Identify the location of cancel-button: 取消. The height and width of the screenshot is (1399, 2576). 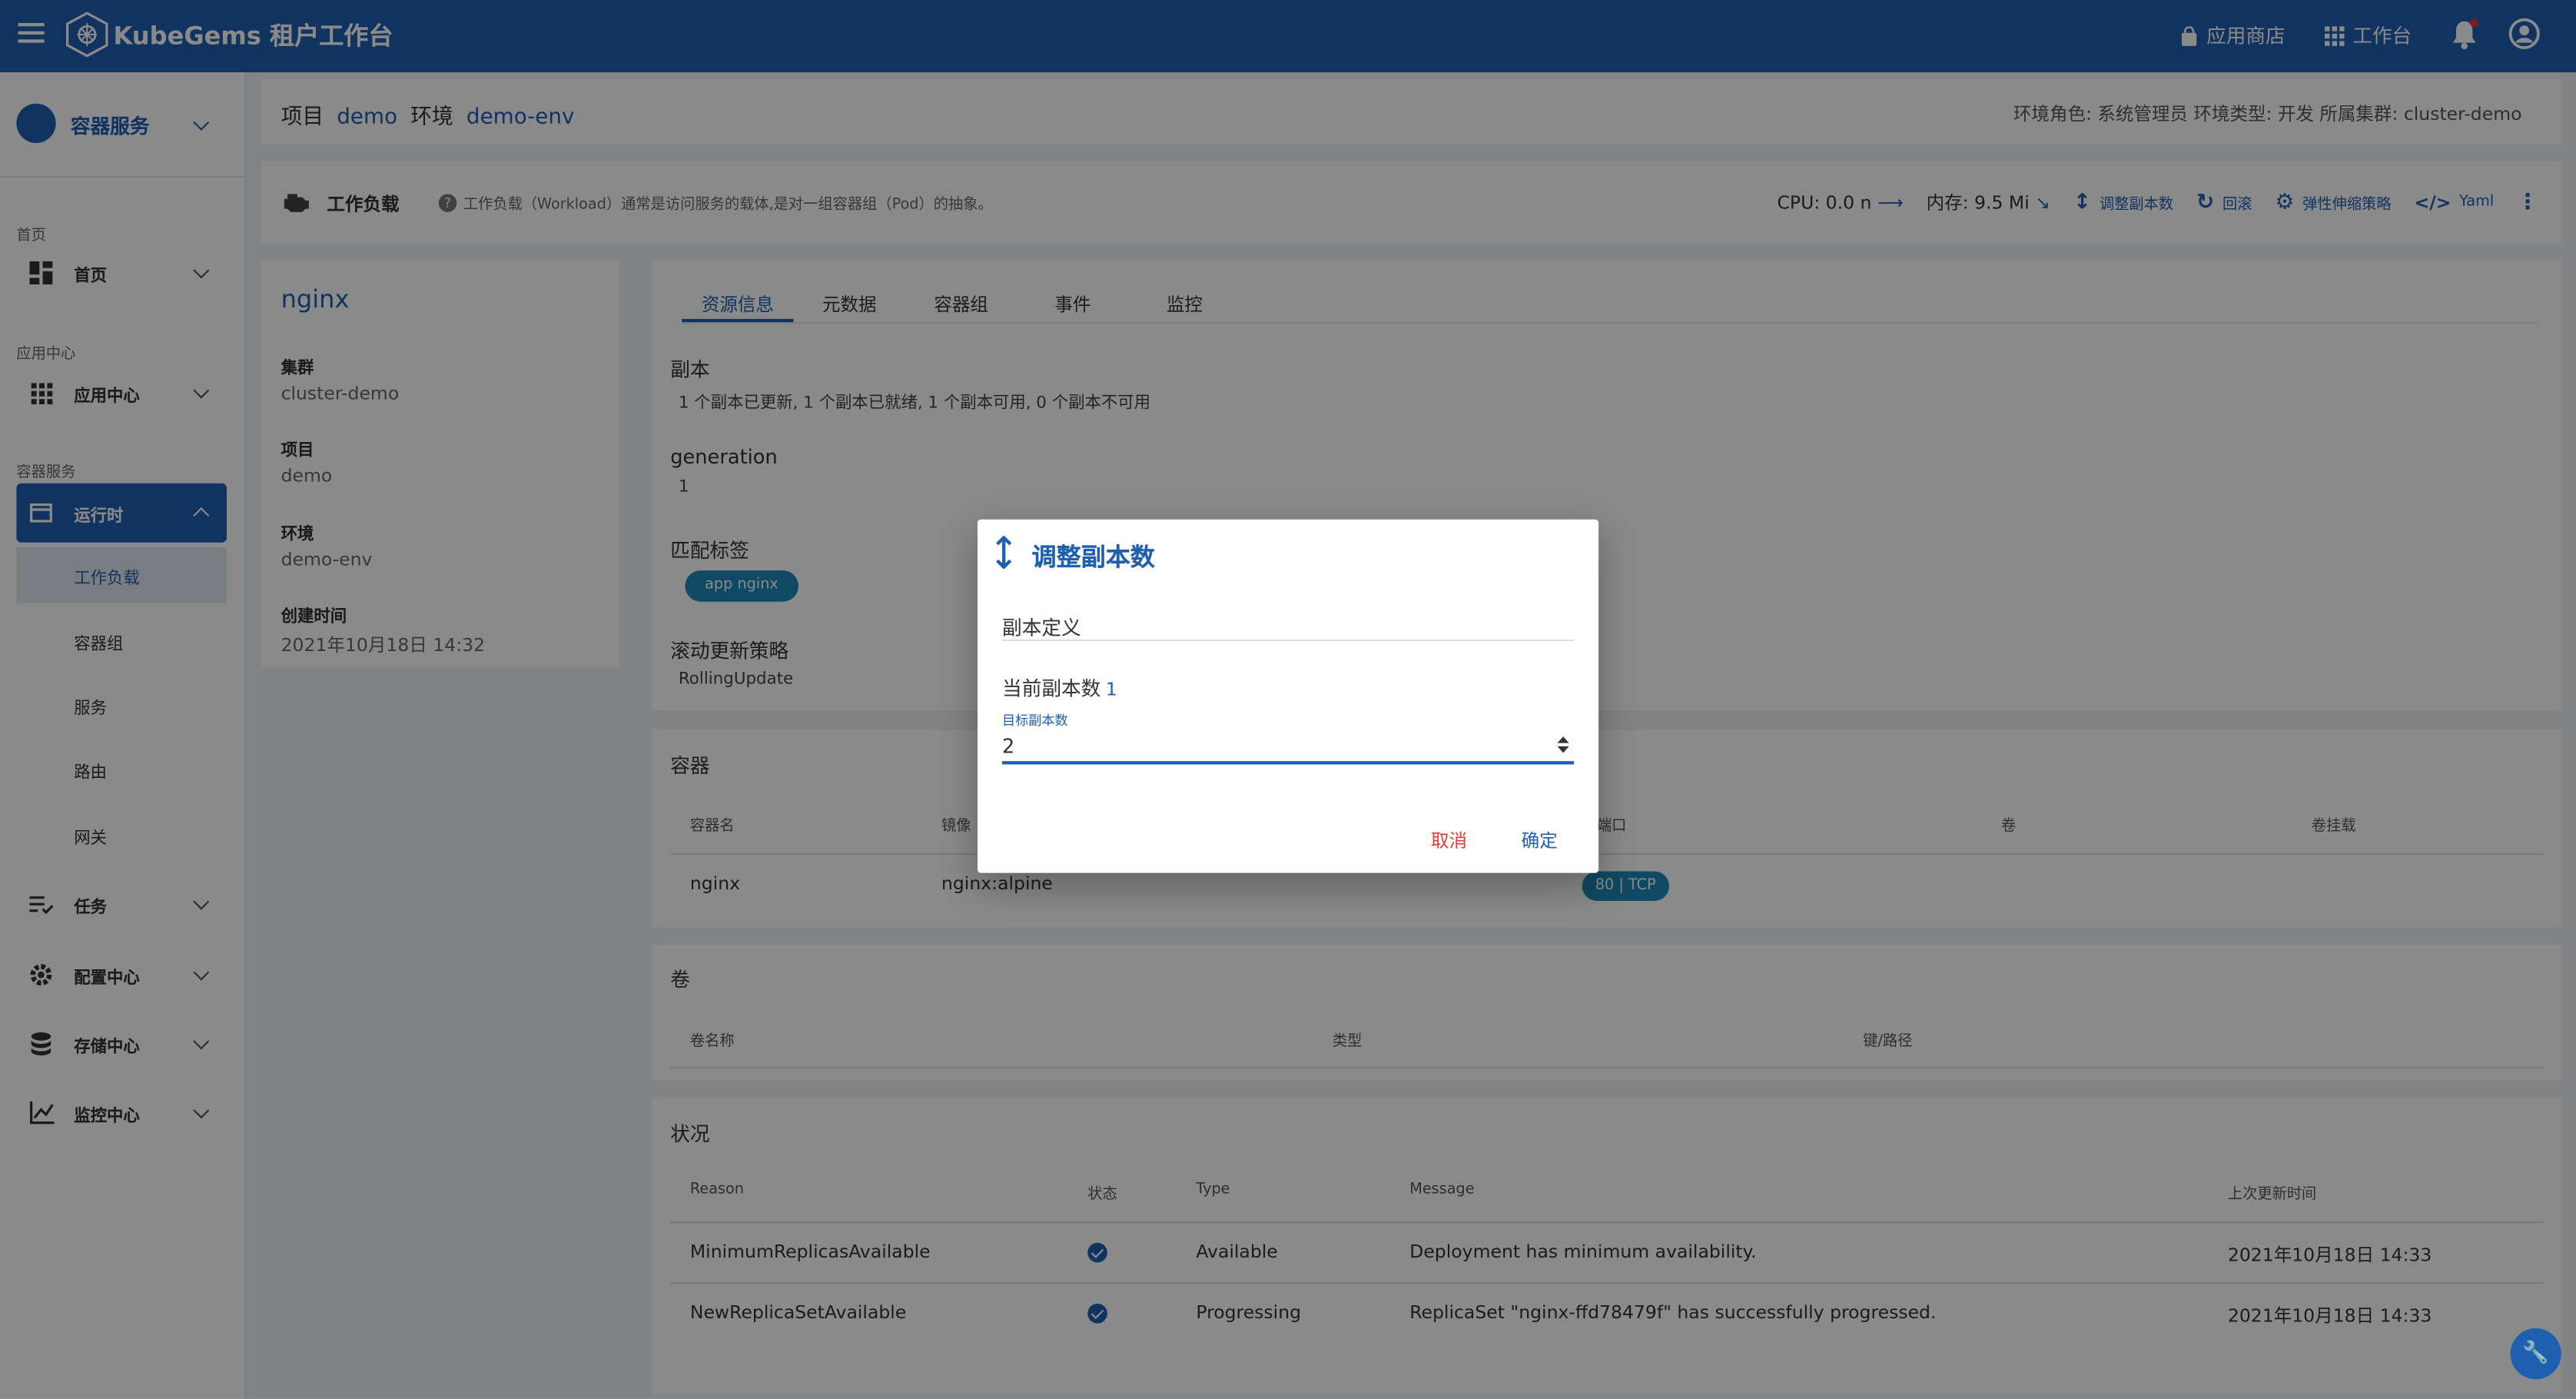
(1449, 840).